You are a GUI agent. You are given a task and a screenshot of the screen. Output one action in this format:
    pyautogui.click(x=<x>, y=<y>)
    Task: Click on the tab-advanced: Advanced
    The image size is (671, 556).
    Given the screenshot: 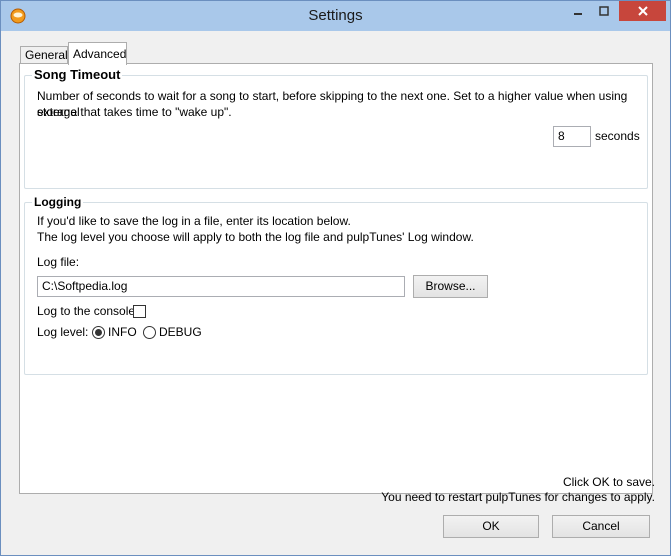 What is the action you would take?
    pyautogui.click(x=97, y=53)
    